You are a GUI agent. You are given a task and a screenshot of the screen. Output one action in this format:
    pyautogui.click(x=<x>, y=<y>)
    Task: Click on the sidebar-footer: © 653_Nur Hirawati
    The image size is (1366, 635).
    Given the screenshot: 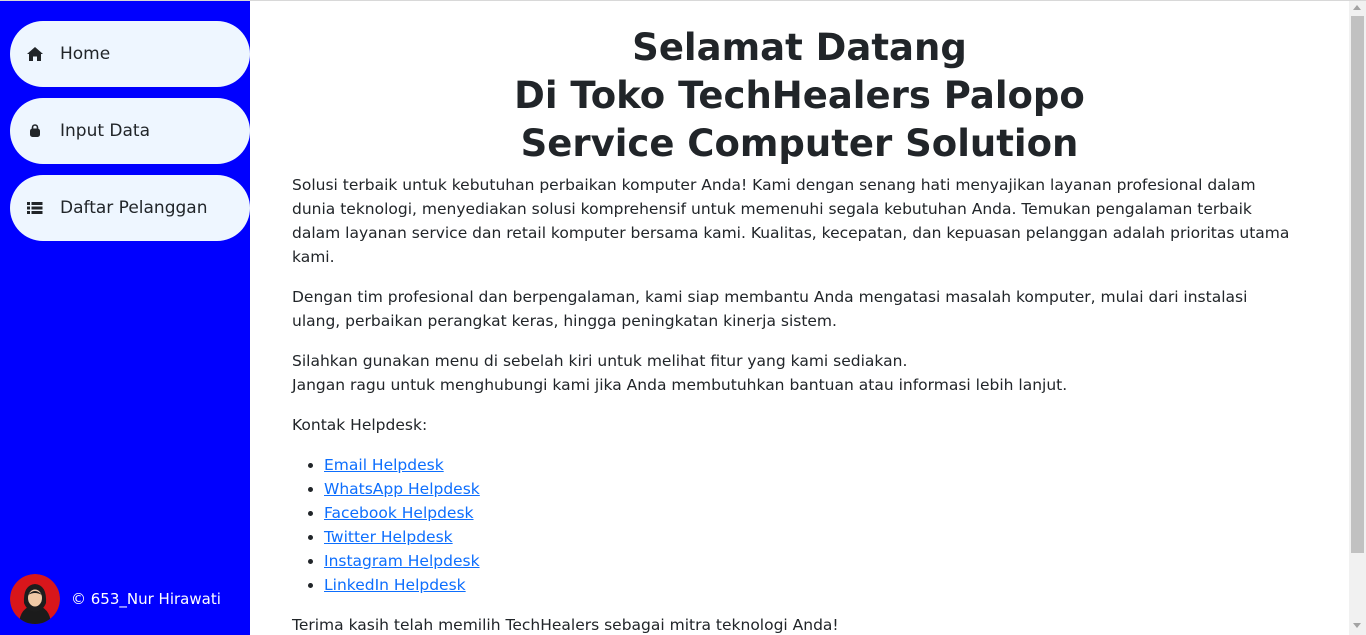 What is the action you would take?
    pyautogui.click(x=115, y=599)
    